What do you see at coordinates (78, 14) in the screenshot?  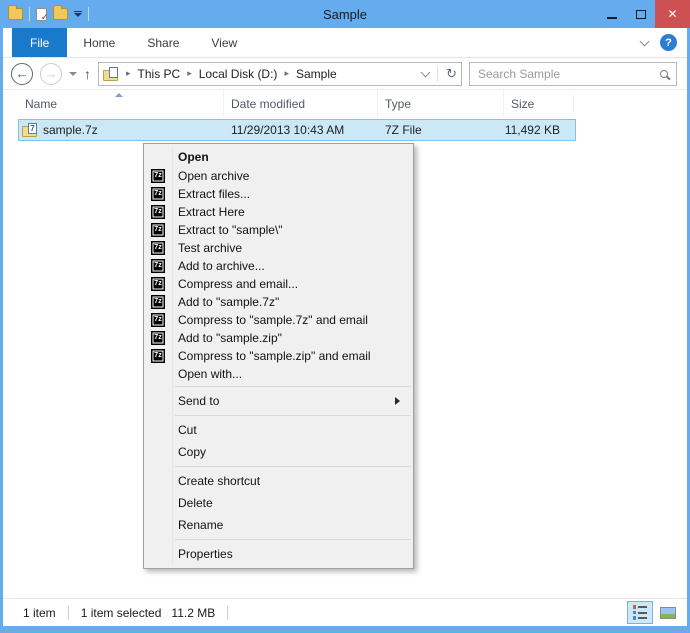 I see `customize-qat-icon` at bounding box center [78, 14].